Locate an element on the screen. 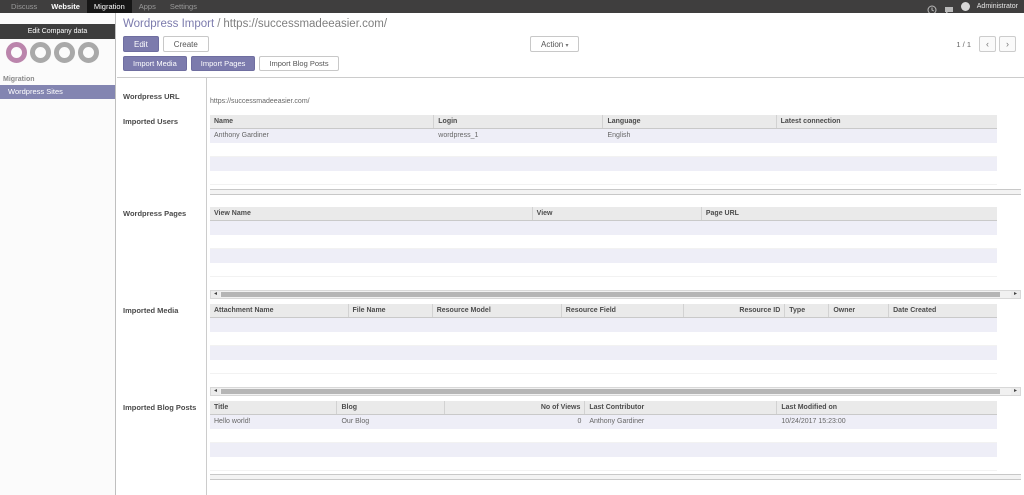 The image size is (1024, 495). column-header: Resource ID is located at coordinates (735, 310).